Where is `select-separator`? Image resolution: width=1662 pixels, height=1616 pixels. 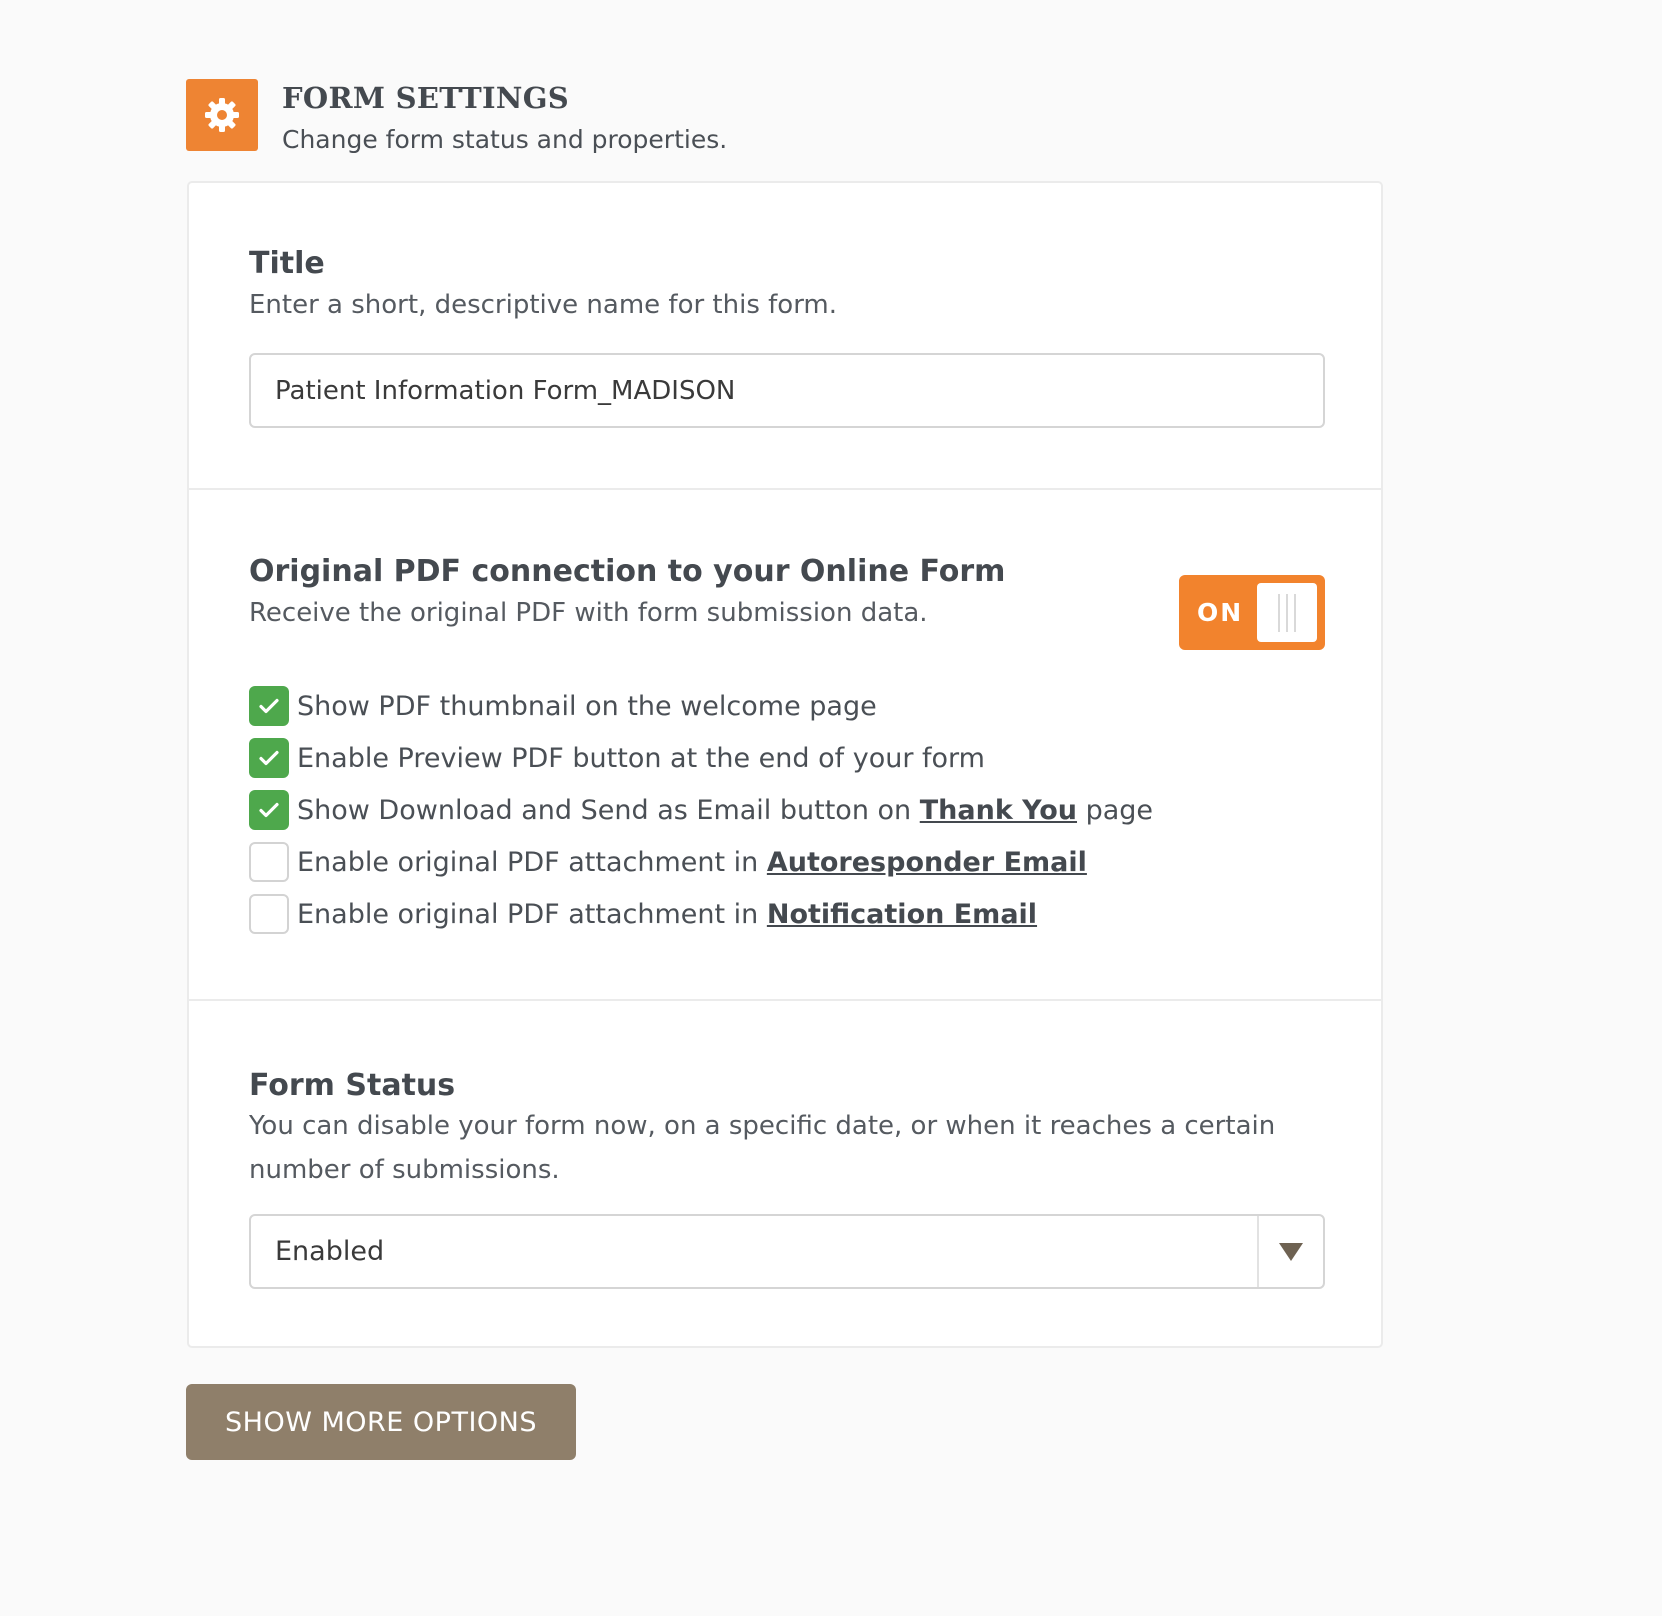
select-separator is located at coordinates (1258, 1251).